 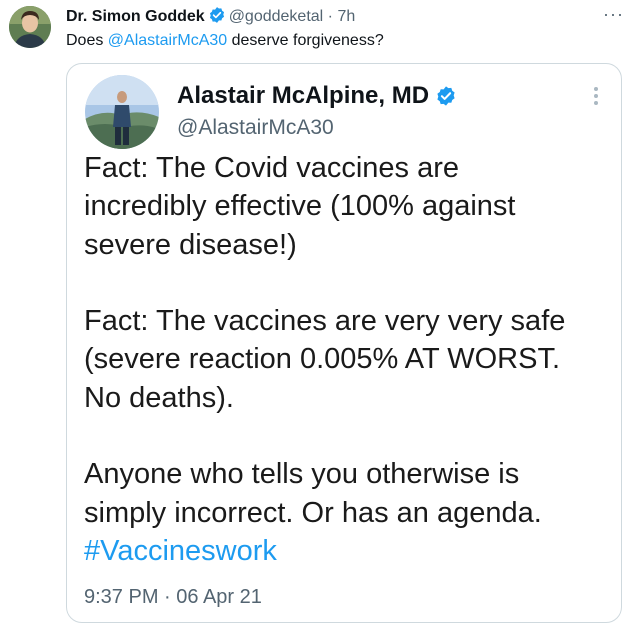 What do you see at coordinates (325, 321) in the screenshot?
I see `quoted-line: Fact: The vaccines are very very safe` at bounding box center [325, 321].